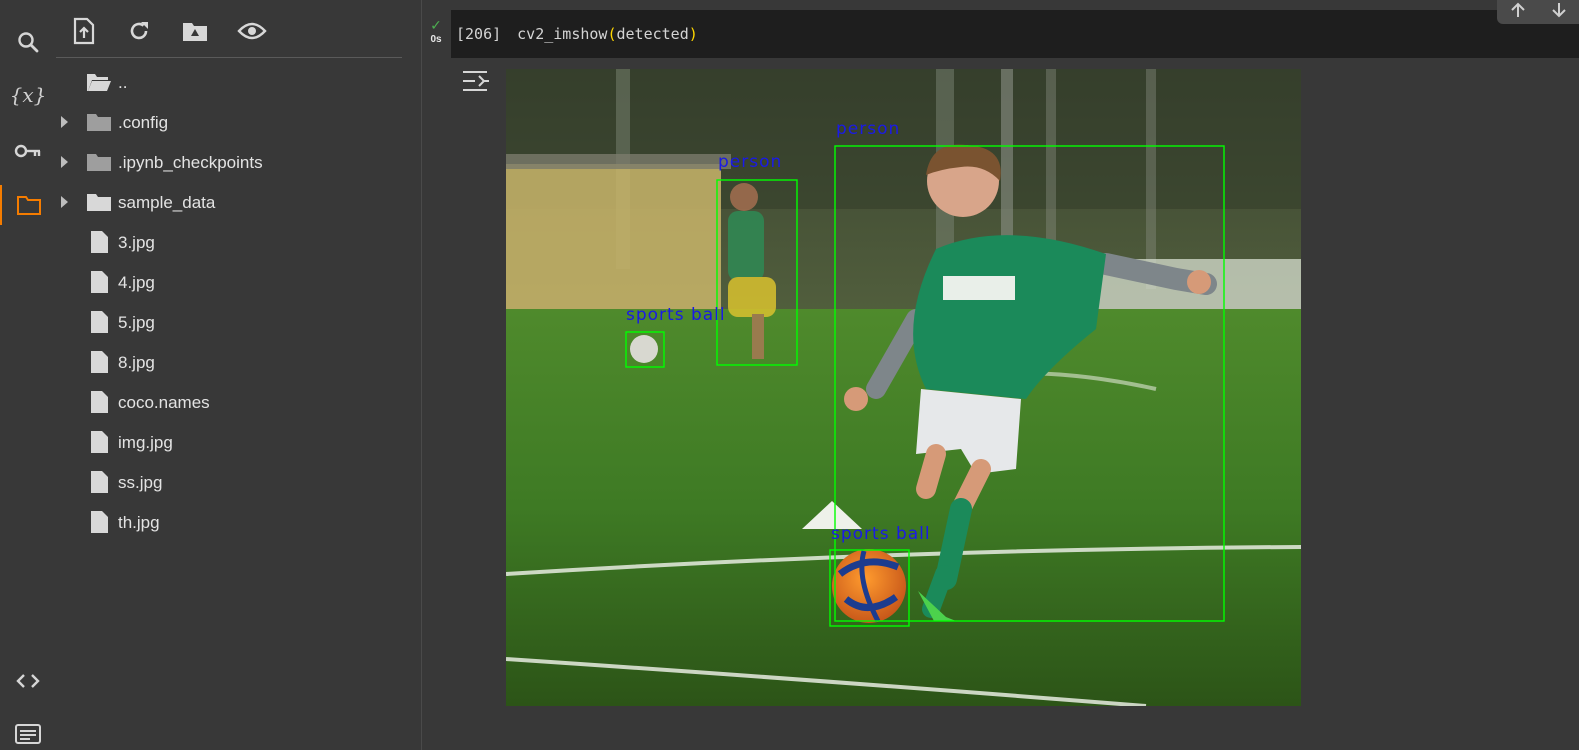  What do you see at coordinates (136, 362) in the screenshot?
I see `tree-item-label: 8.jpg` at bounding box center [136, 362].